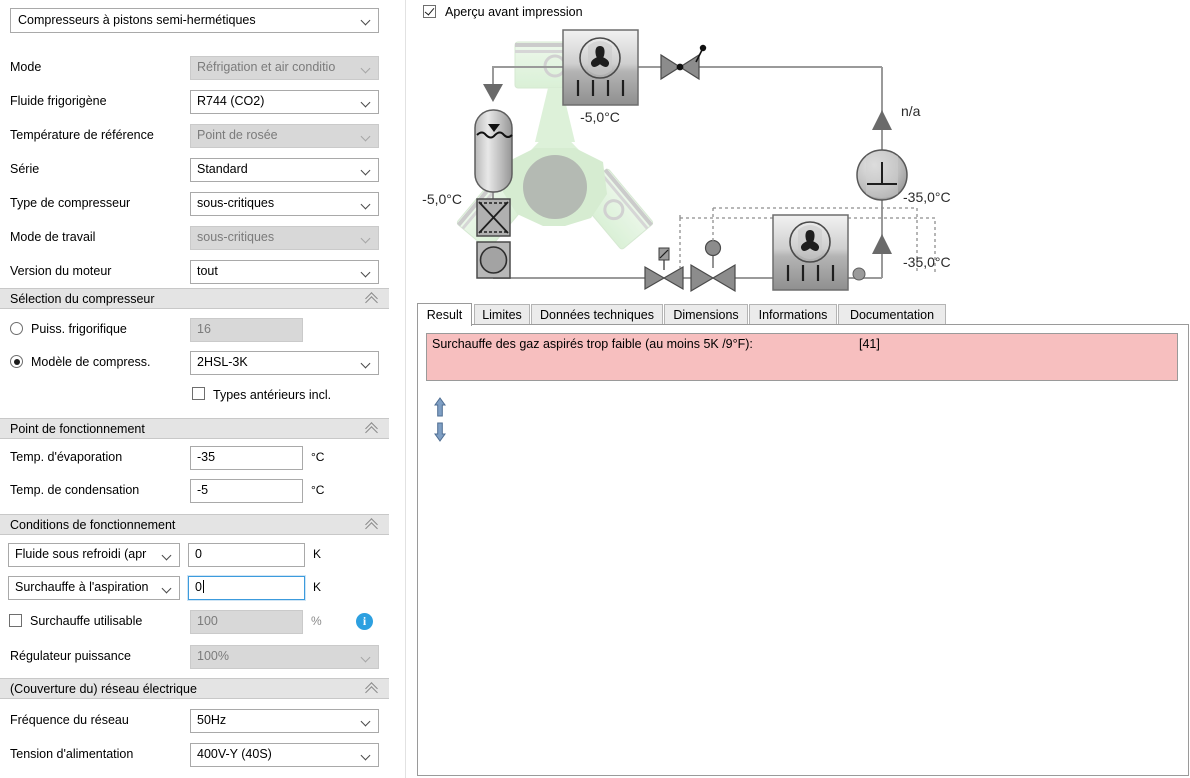 This screenshot has height=778, width=1190. I want to click on section-header-power-supply: (Couverture du) réseau électrique, so click(194, 688).